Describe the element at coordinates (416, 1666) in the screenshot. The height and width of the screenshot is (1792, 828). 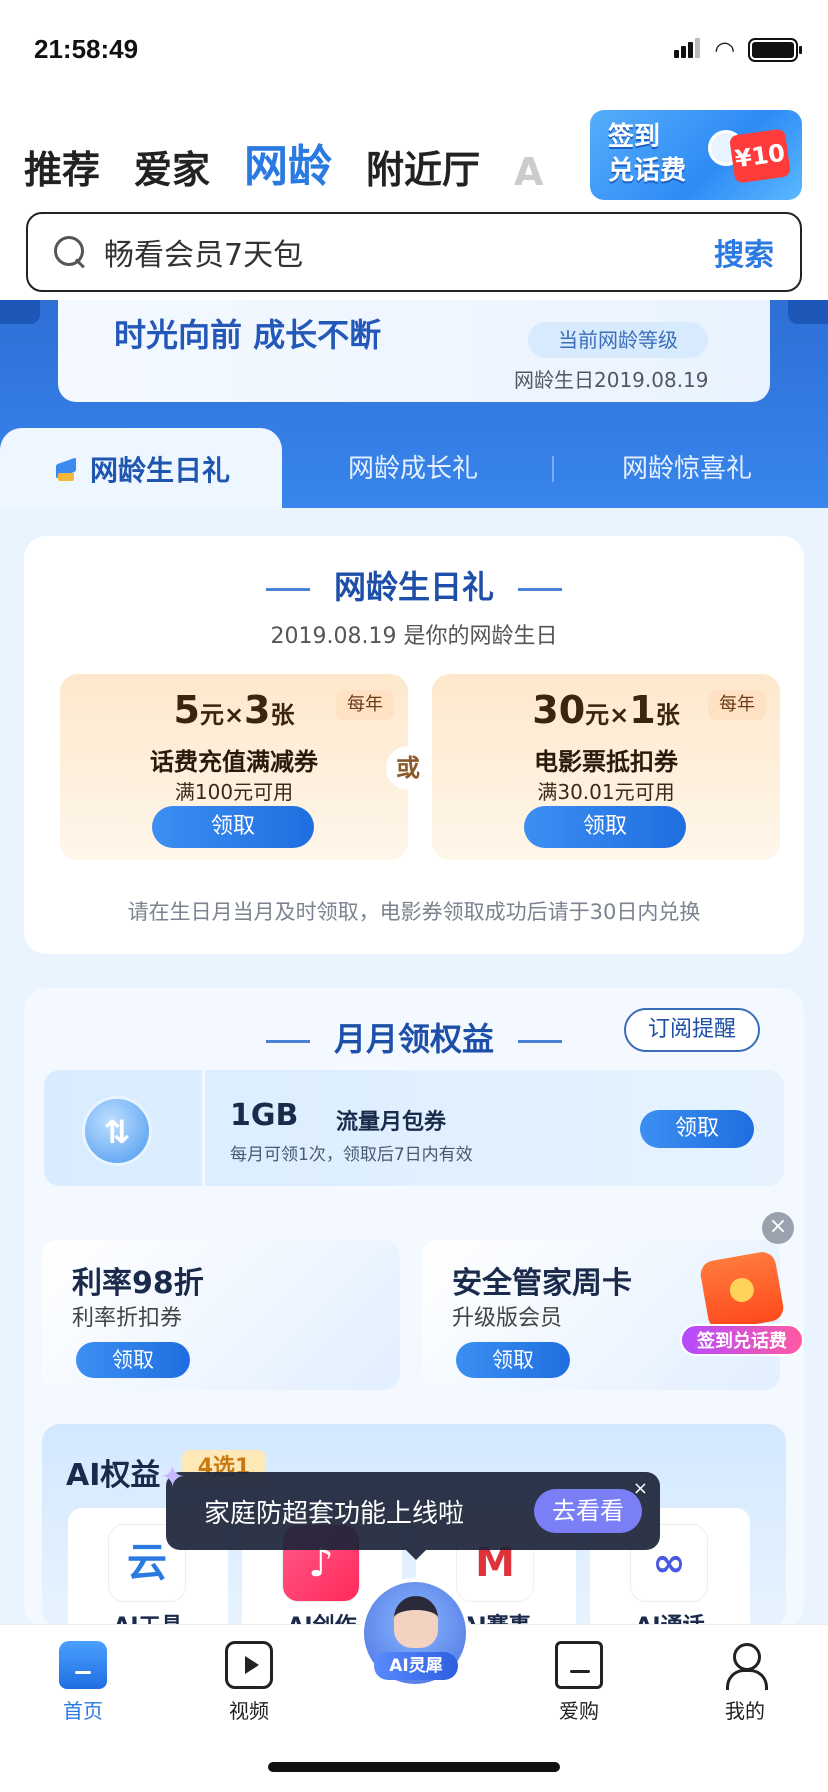
I see `ai-assistant-label: AI灵犀` at that location.